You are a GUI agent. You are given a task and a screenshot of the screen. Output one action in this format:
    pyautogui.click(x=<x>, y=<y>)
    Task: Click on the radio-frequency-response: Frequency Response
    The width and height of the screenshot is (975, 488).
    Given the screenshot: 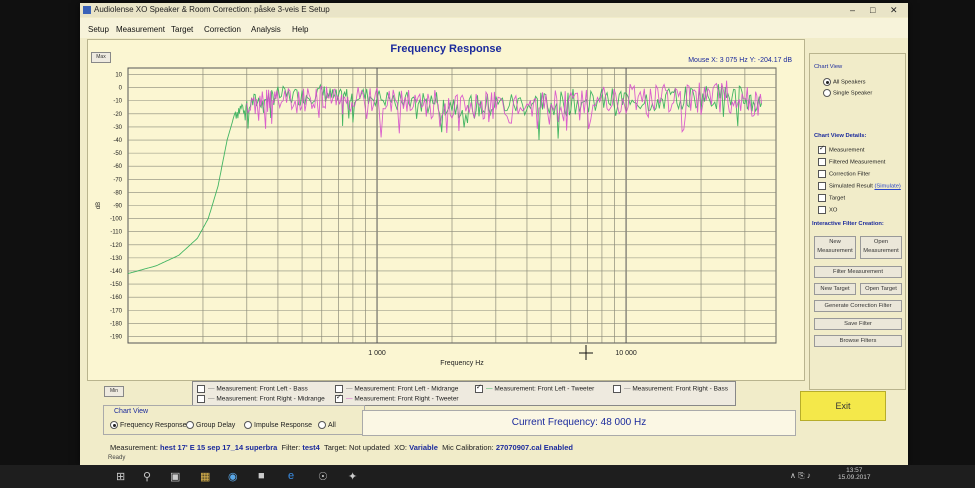 What is the action you would take?
    pyautogui.click(x=148, y=425)
    